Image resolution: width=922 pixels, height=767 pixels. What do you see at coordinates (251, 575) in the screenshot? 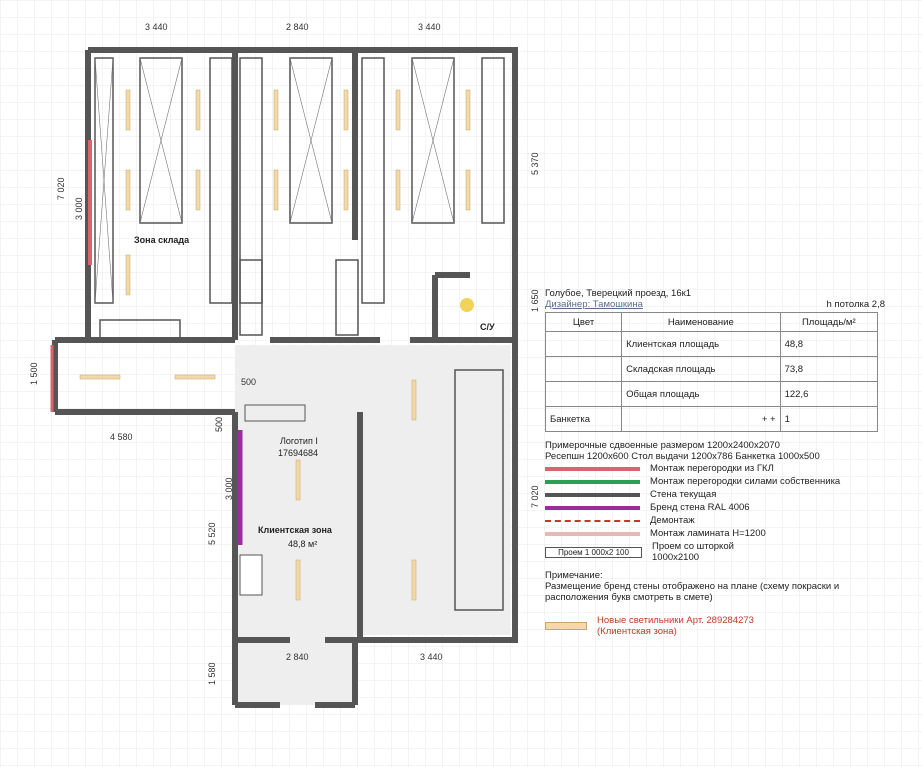
I see `bench` at bounding box center [251, 575].